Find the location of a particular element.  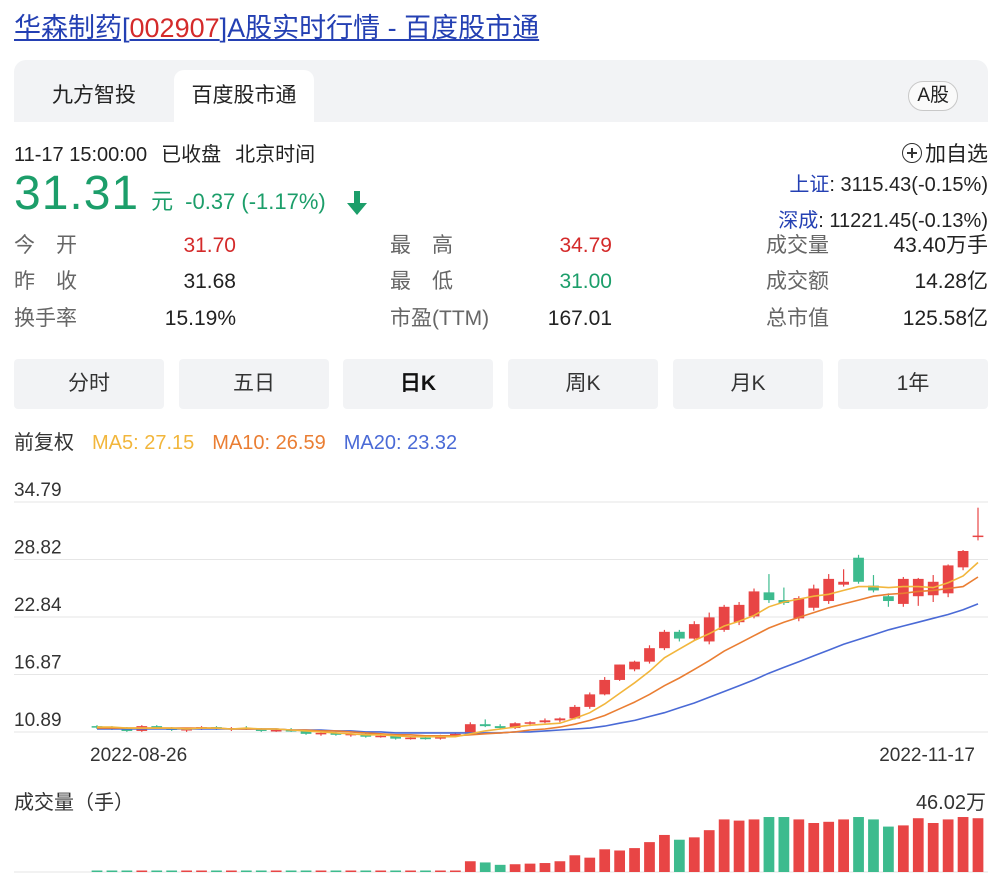

index-value: : 3115.43(-0.15%) is located at coordinates (908, 185).